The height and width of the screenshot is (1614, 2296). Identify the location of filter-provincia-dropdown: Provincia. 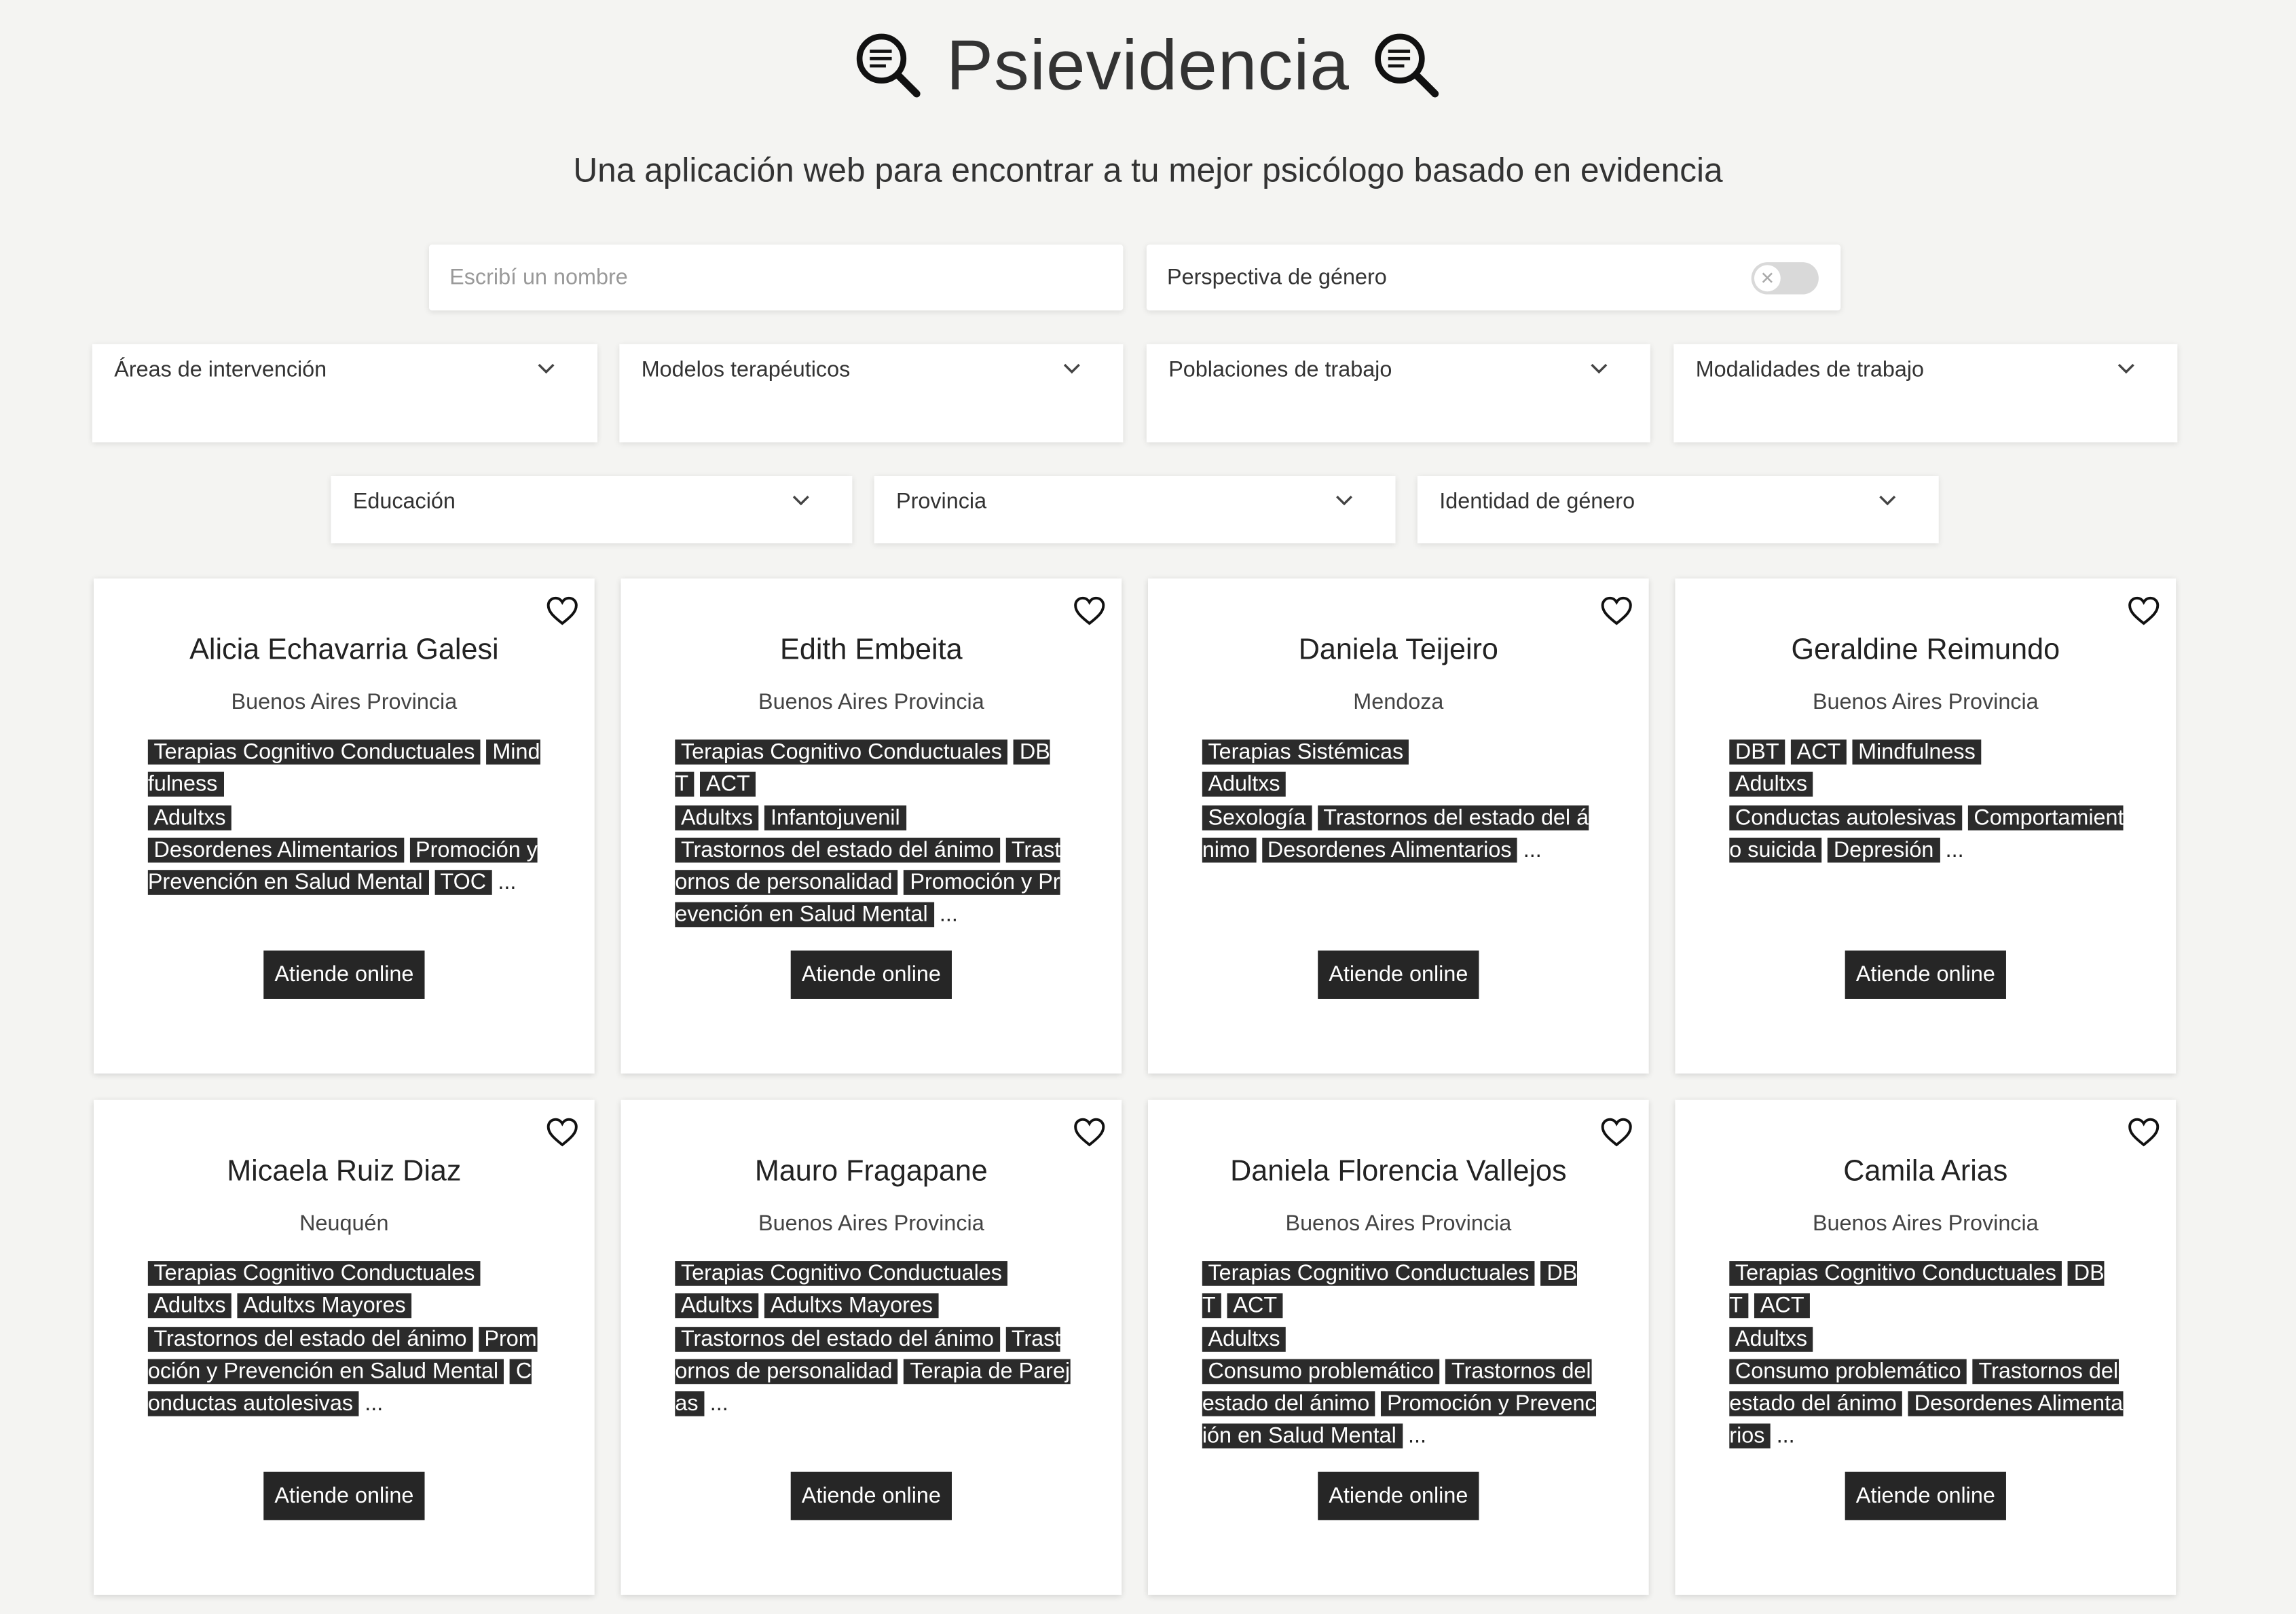
(1135, 509).